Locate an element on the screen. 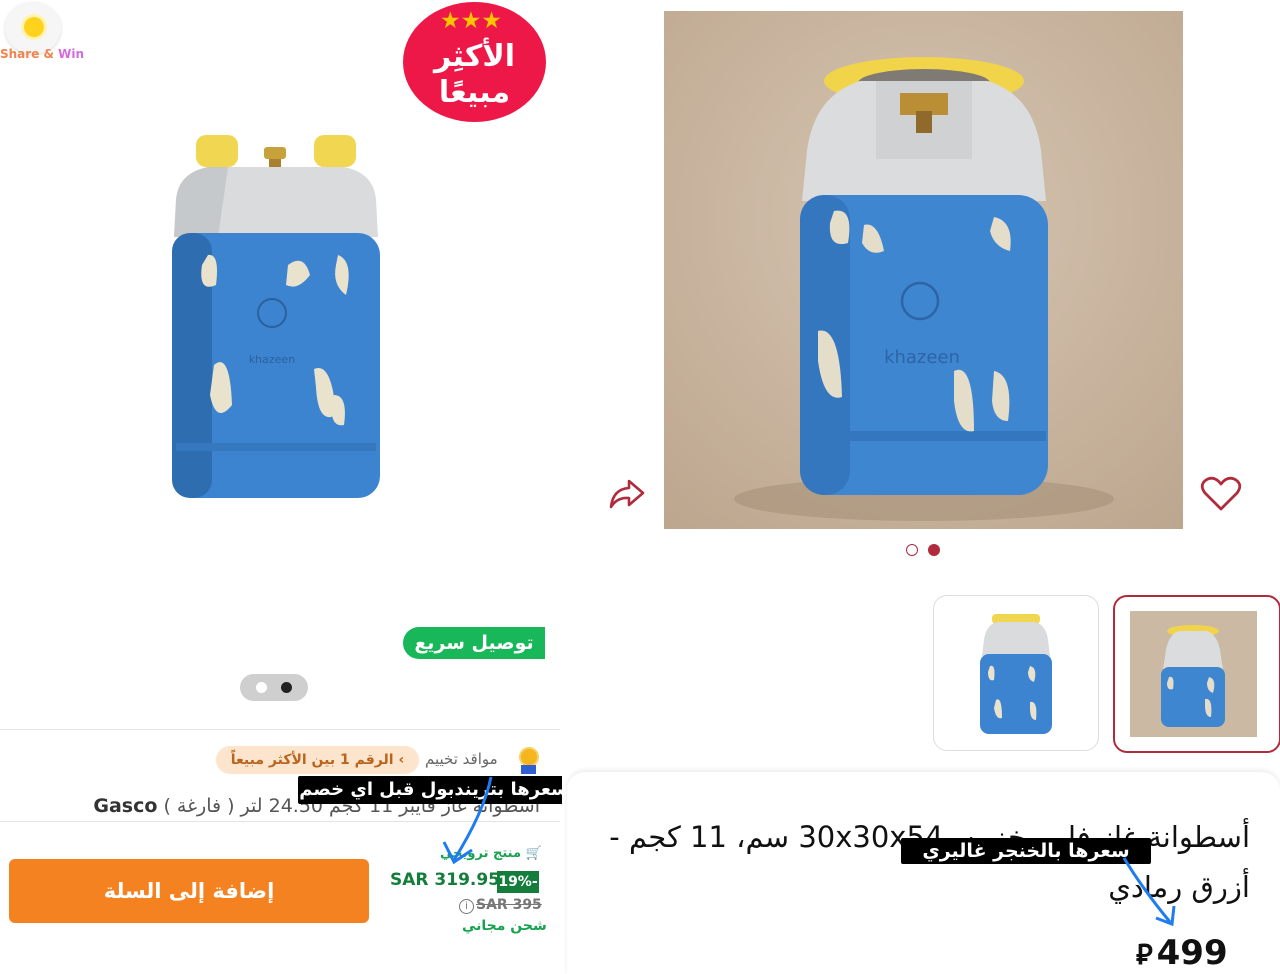 The height and width of the screenshot is (974, 1280). carousel-dot is located at coordinates (912, 550).